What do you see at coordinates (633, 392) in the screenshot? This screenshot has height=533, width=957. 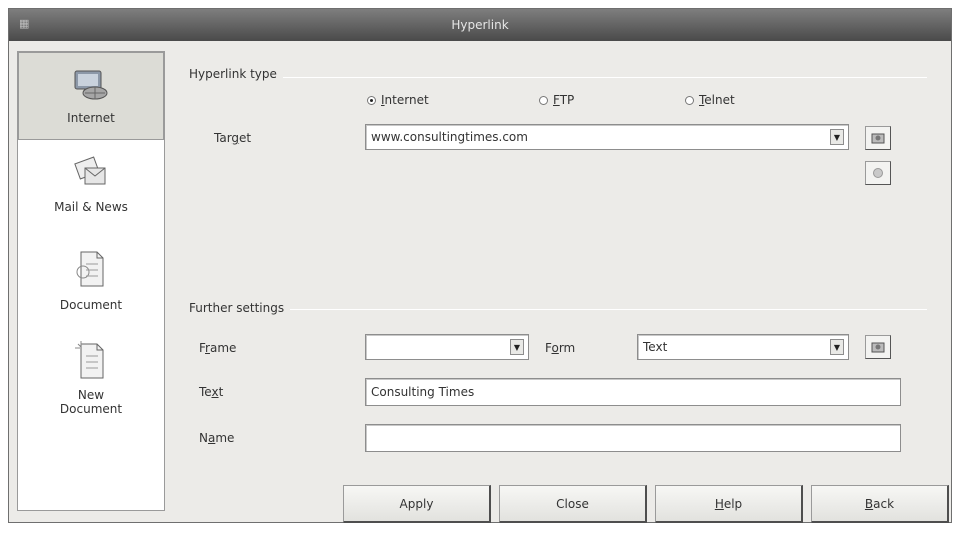 I see `text-input: Consulting Times` at bounding box center [633, 392].